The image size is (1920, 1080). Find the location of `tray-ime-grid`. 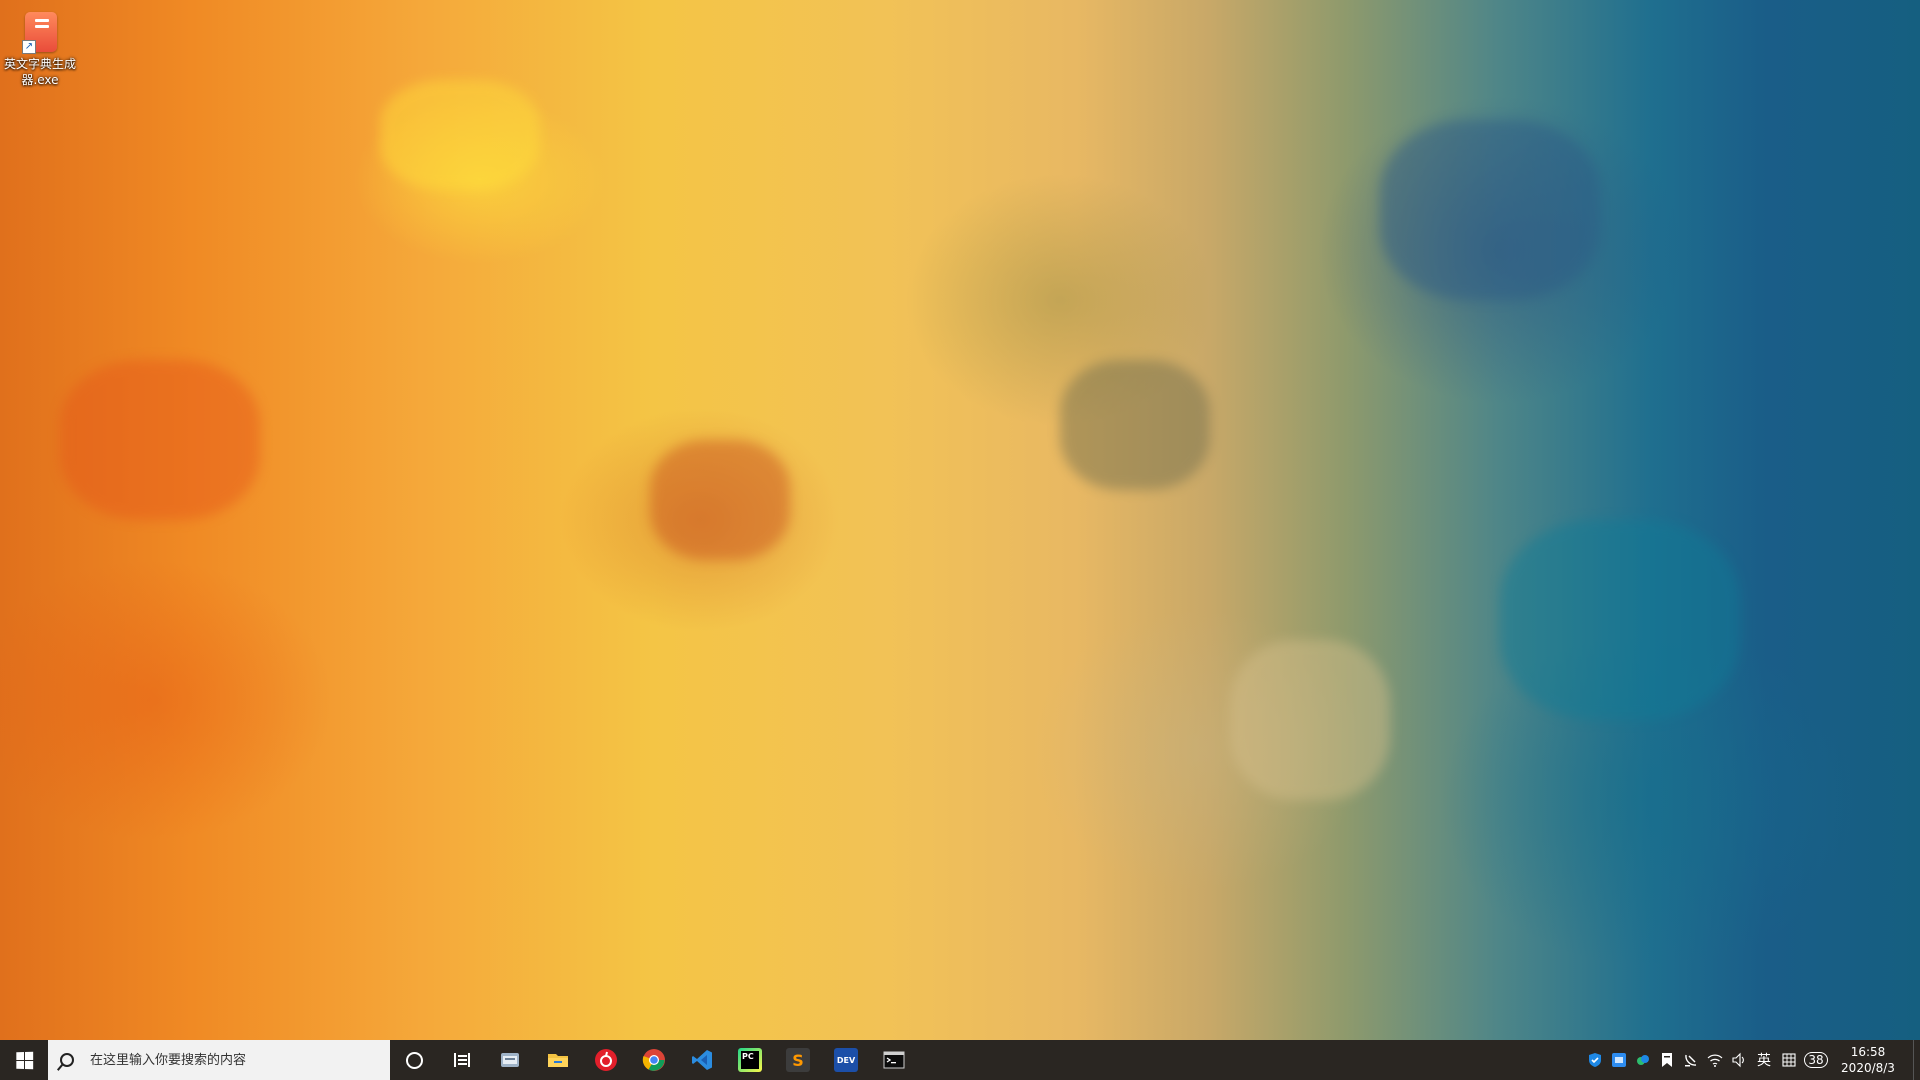

tray-ime-grid is located at coordinates (1789, 1060).